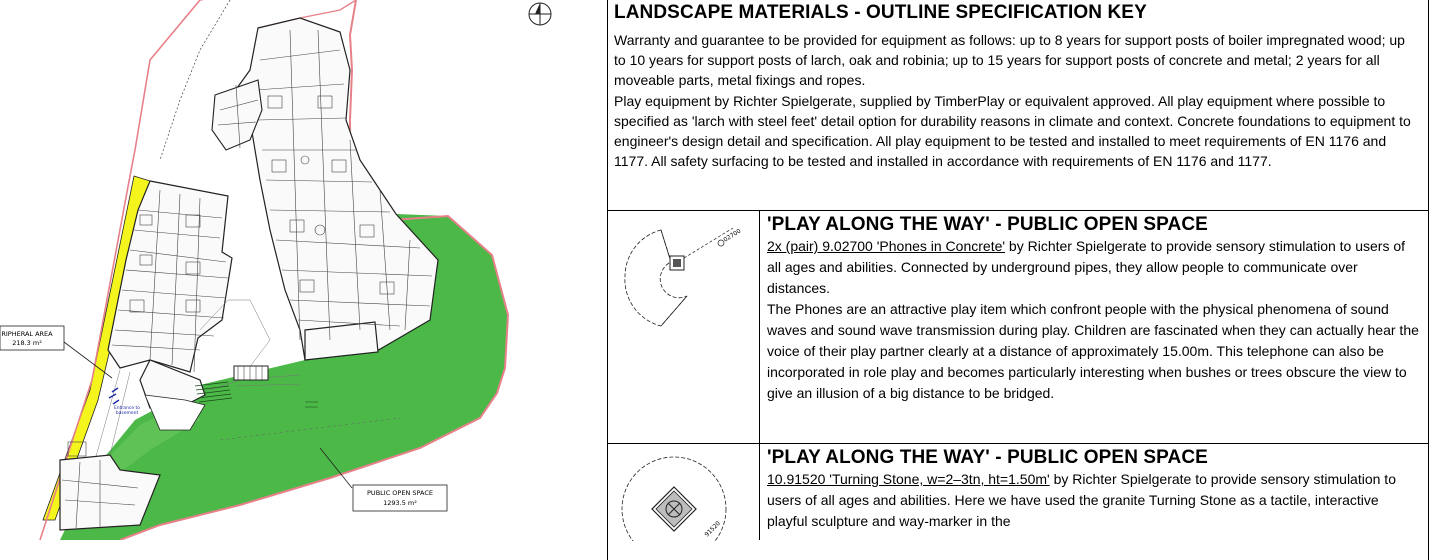 This screenshot has width=1432, height=560. What do you see at coordinates (540, 14) in the screenshot?
I see `north-arrow-icon` at bounding box center [540, 14].